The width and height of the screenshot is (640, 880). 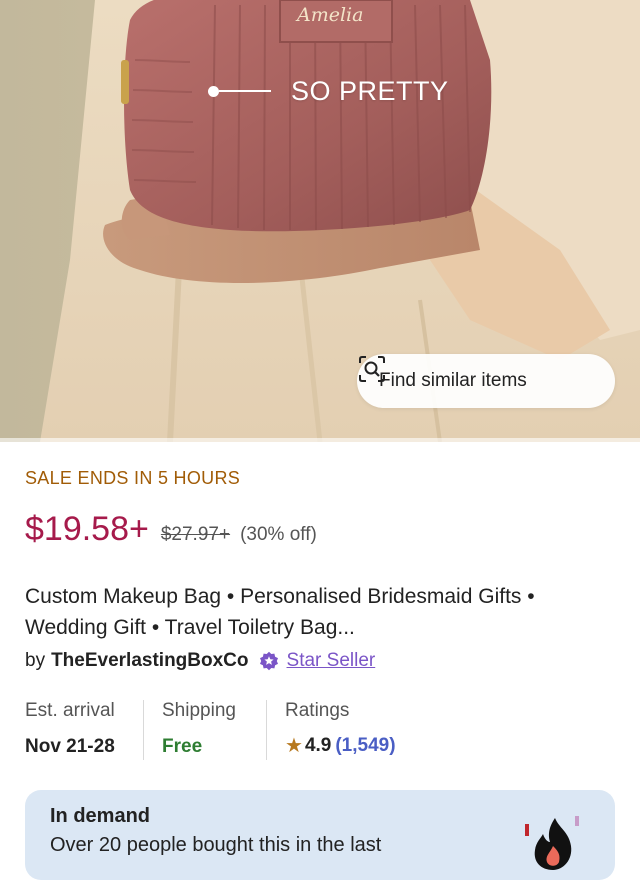 I want to click on sale-ends-banner: SALE ENDS IN 5 HOURS, so click(x=133, y=478).